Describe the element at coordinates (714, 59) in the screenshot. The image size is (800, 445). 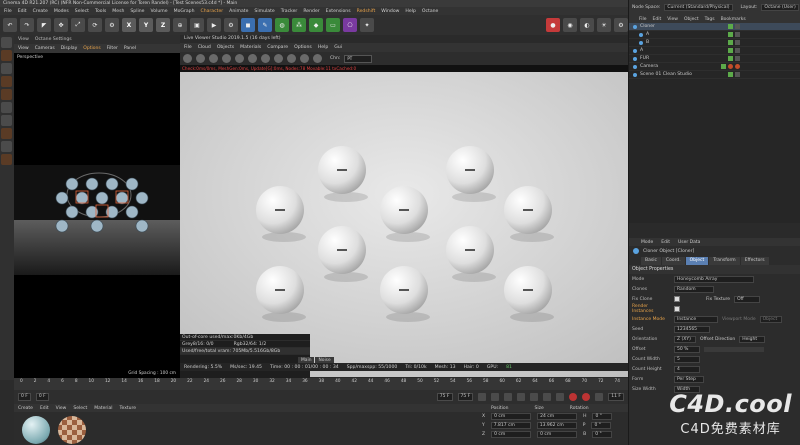
I see `list-item: FUR` at that location.